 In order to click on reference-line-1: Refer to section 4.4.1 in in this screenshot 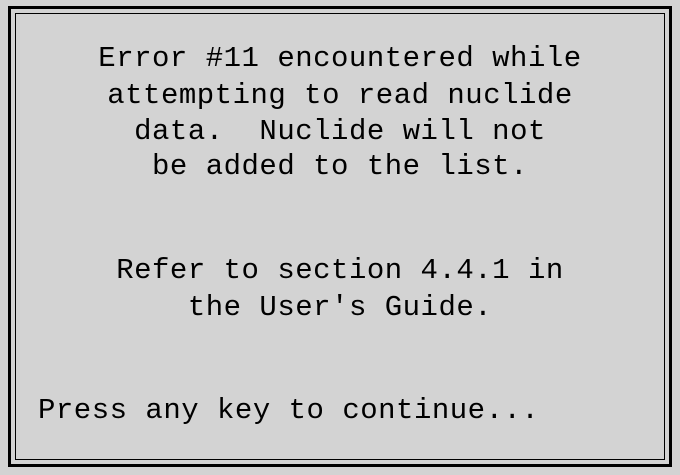, I will do `click(340, 270)`.